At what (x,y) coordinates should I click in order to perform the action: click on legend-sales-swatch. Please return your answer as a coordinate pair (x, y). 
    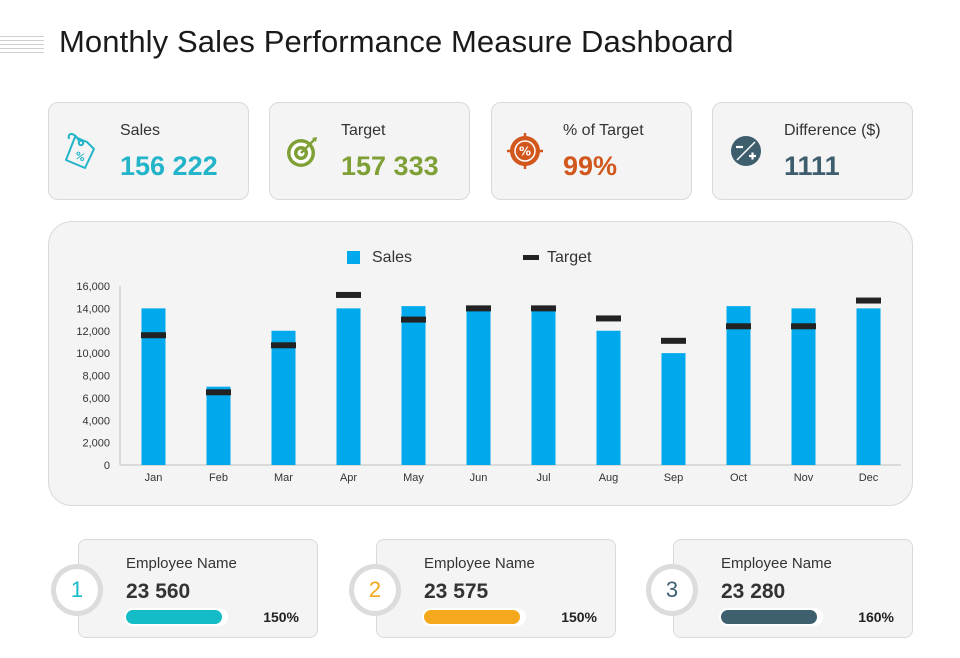
    Looking at the image, I should click on (353, 257).